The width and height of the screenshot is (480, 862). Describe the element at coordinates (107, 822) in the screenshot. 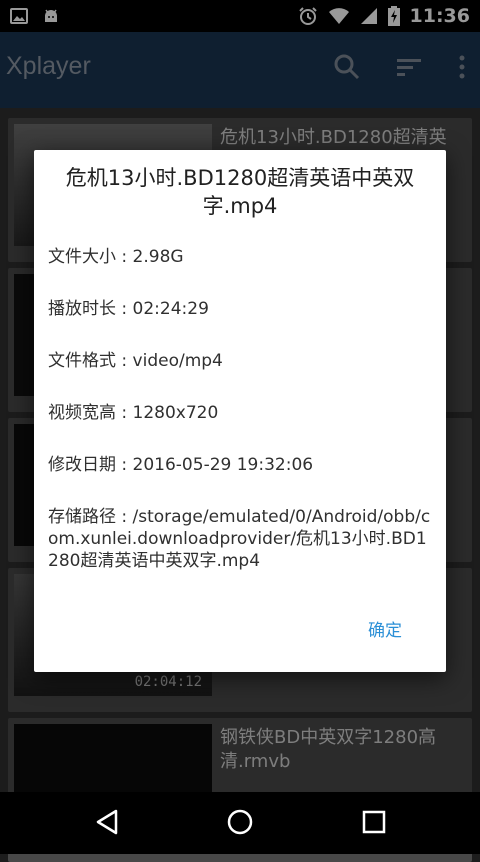

I see `back-icon` at that location.